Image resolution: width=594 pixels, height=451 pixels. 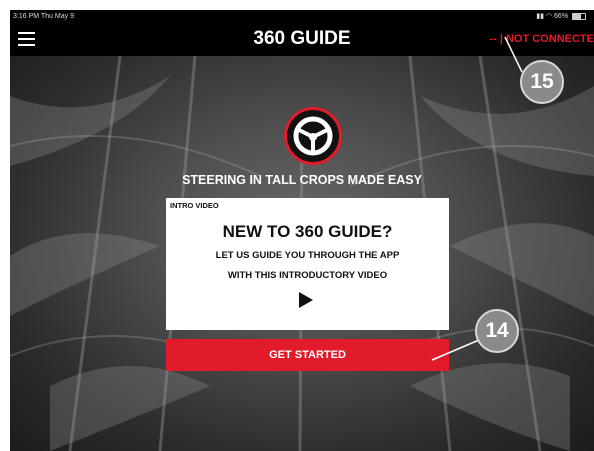 I want to click on battery-icon, so click(x=579, y=16).